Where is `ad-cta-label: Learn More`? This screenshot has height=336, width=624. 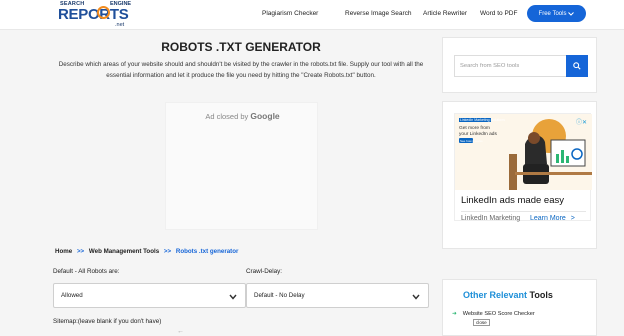 ad-cta-label: Learn More is located at coordinates (548, 218).